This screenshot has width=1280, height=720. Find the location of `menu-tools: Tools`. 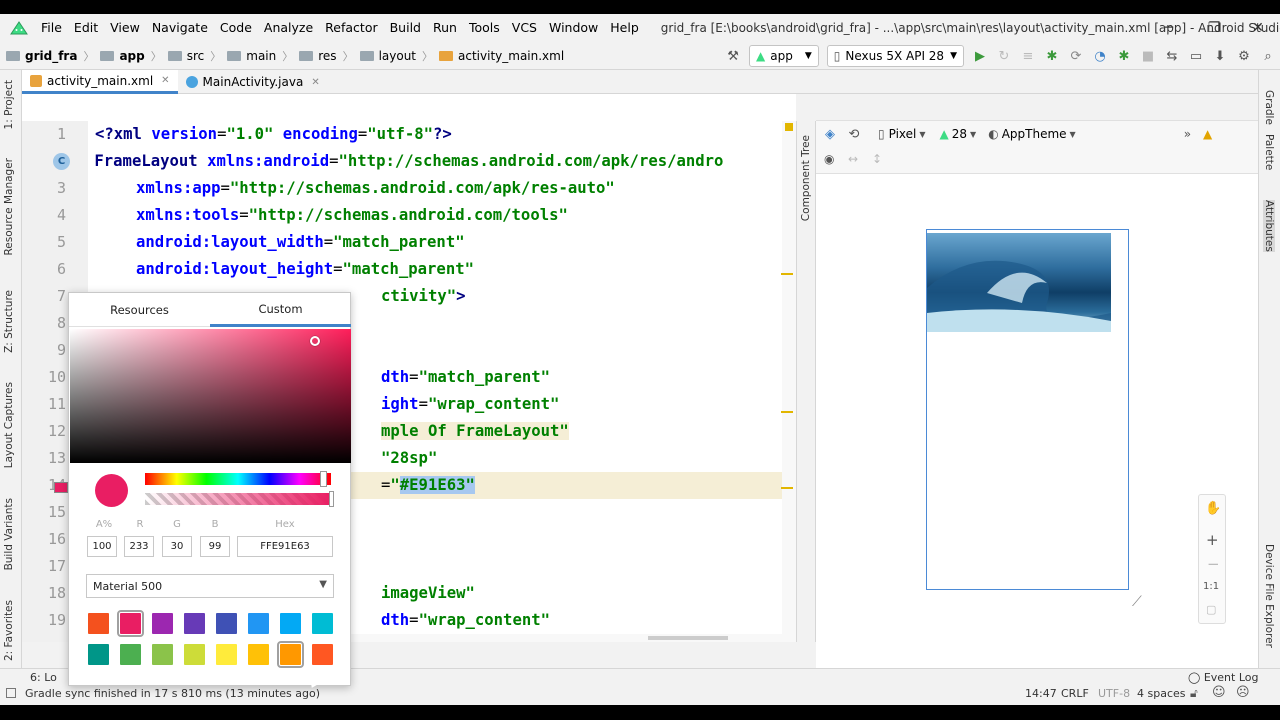

menu-tools: Tools is located at coordinates (484, 28).